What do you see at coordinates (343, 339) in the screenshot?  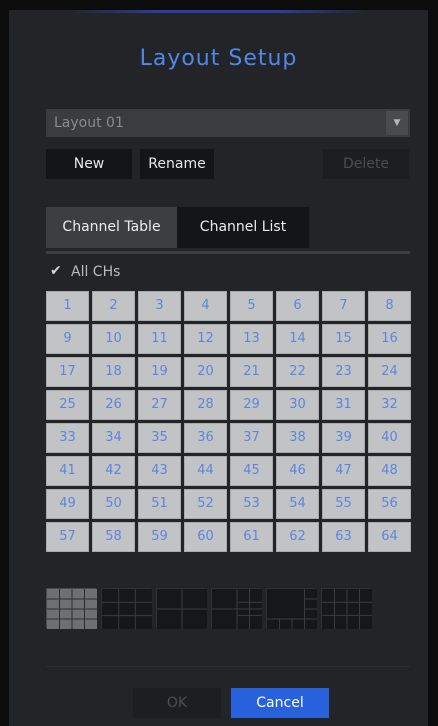 I see `channel-cell: 15` at bounding box center [343, 339].